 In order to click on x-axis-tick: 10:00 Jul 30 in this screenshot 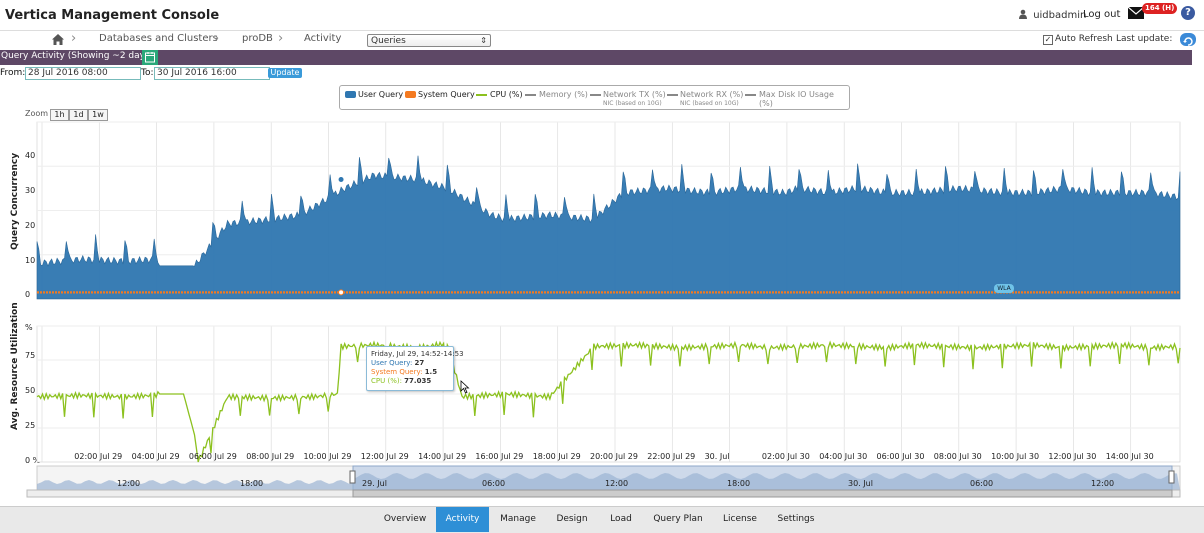, I will do `click(1015, 456)`.